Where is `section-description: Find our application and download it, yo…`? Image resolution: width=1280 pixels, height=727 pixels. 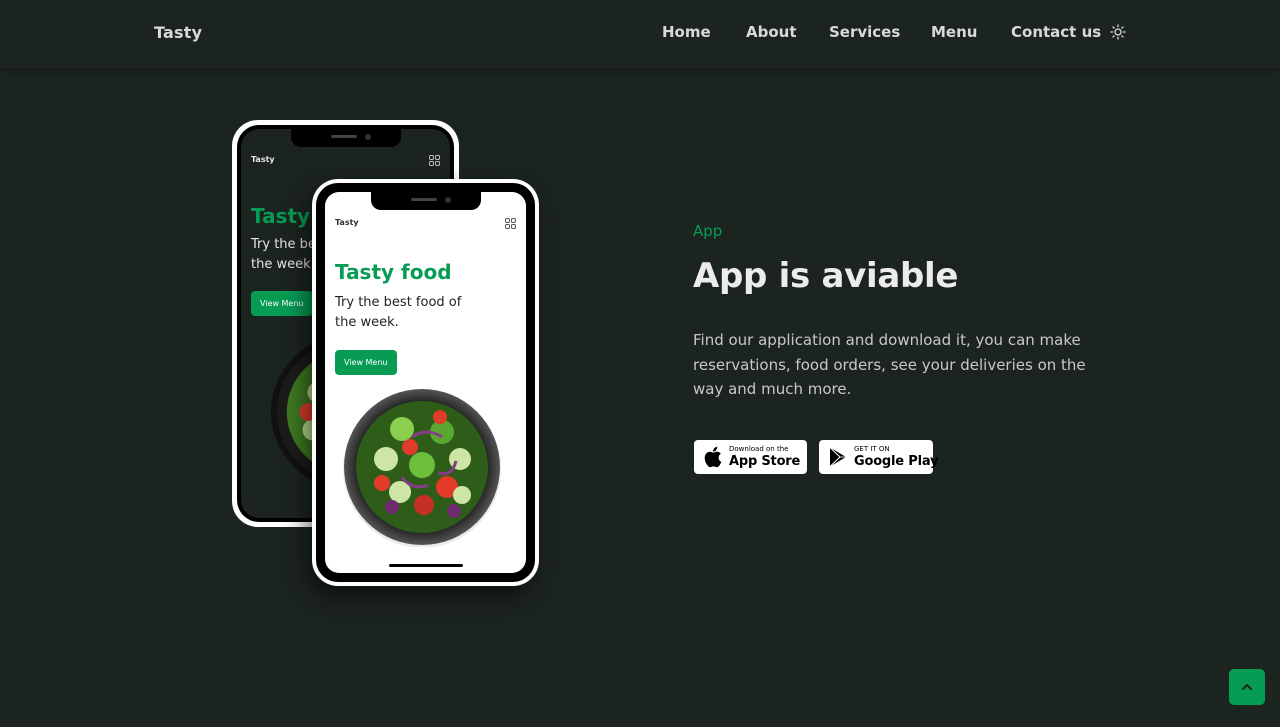
section-description: Find our application and download it, yo… is located at coordinates (889, 364).